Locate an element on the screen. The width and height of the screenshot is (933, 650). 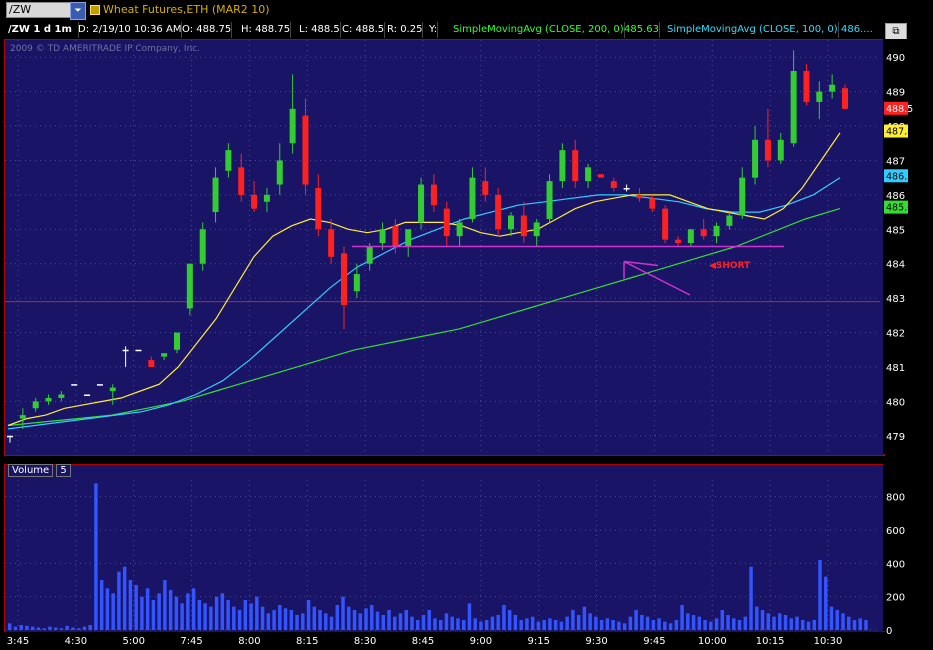
time-tick-label: 8:00 is located at coordinates (249, 641).